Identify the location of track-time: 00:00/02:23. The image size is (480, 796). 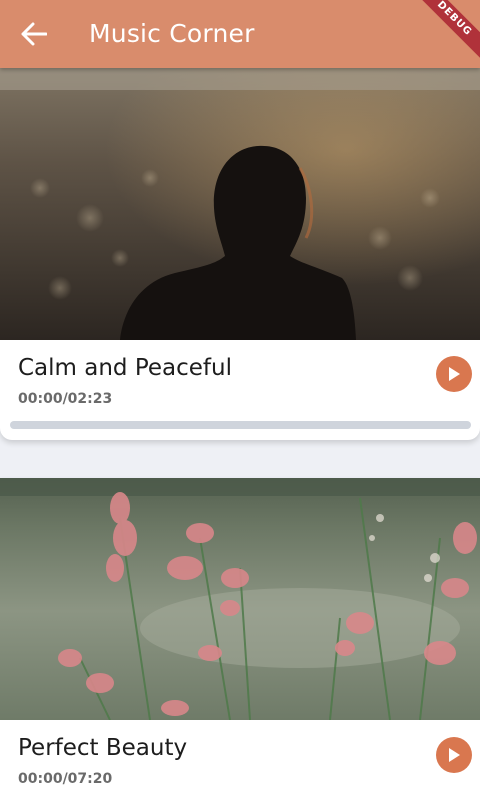
(65, 399).